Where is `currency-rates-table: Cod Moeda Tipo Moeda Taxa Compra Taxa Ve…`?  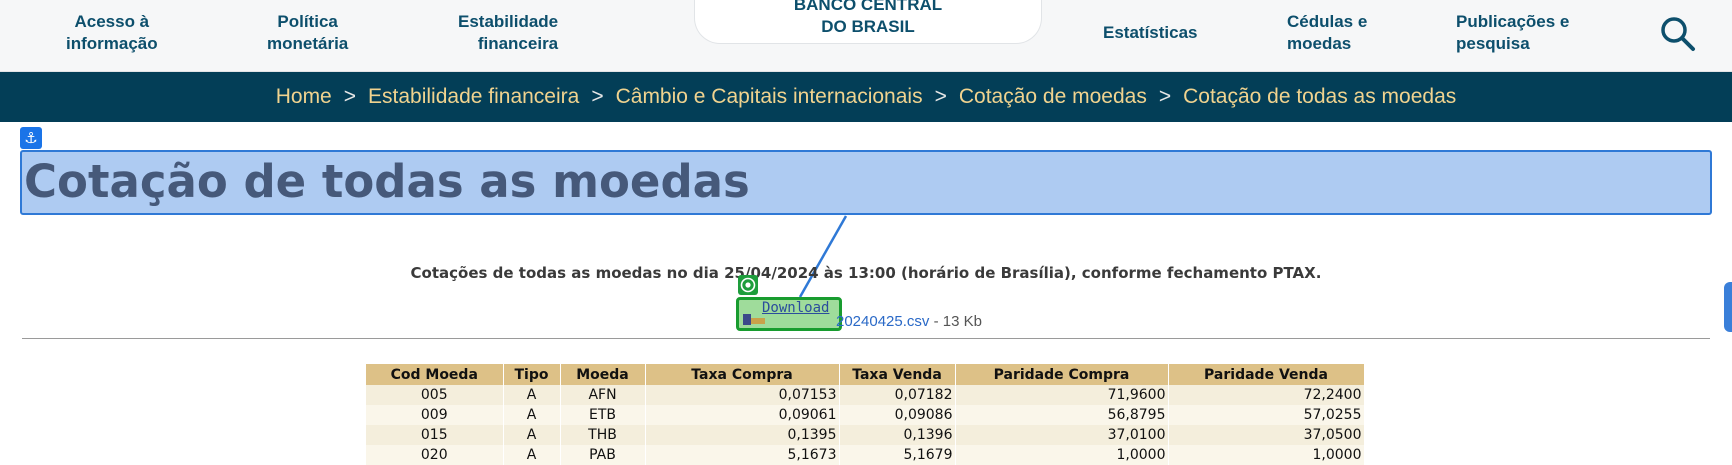 currency-rates-table: Cod Moeda Tipo Moeda Taxa Compra Taxa Ve… is located at coordinates (865, 414).